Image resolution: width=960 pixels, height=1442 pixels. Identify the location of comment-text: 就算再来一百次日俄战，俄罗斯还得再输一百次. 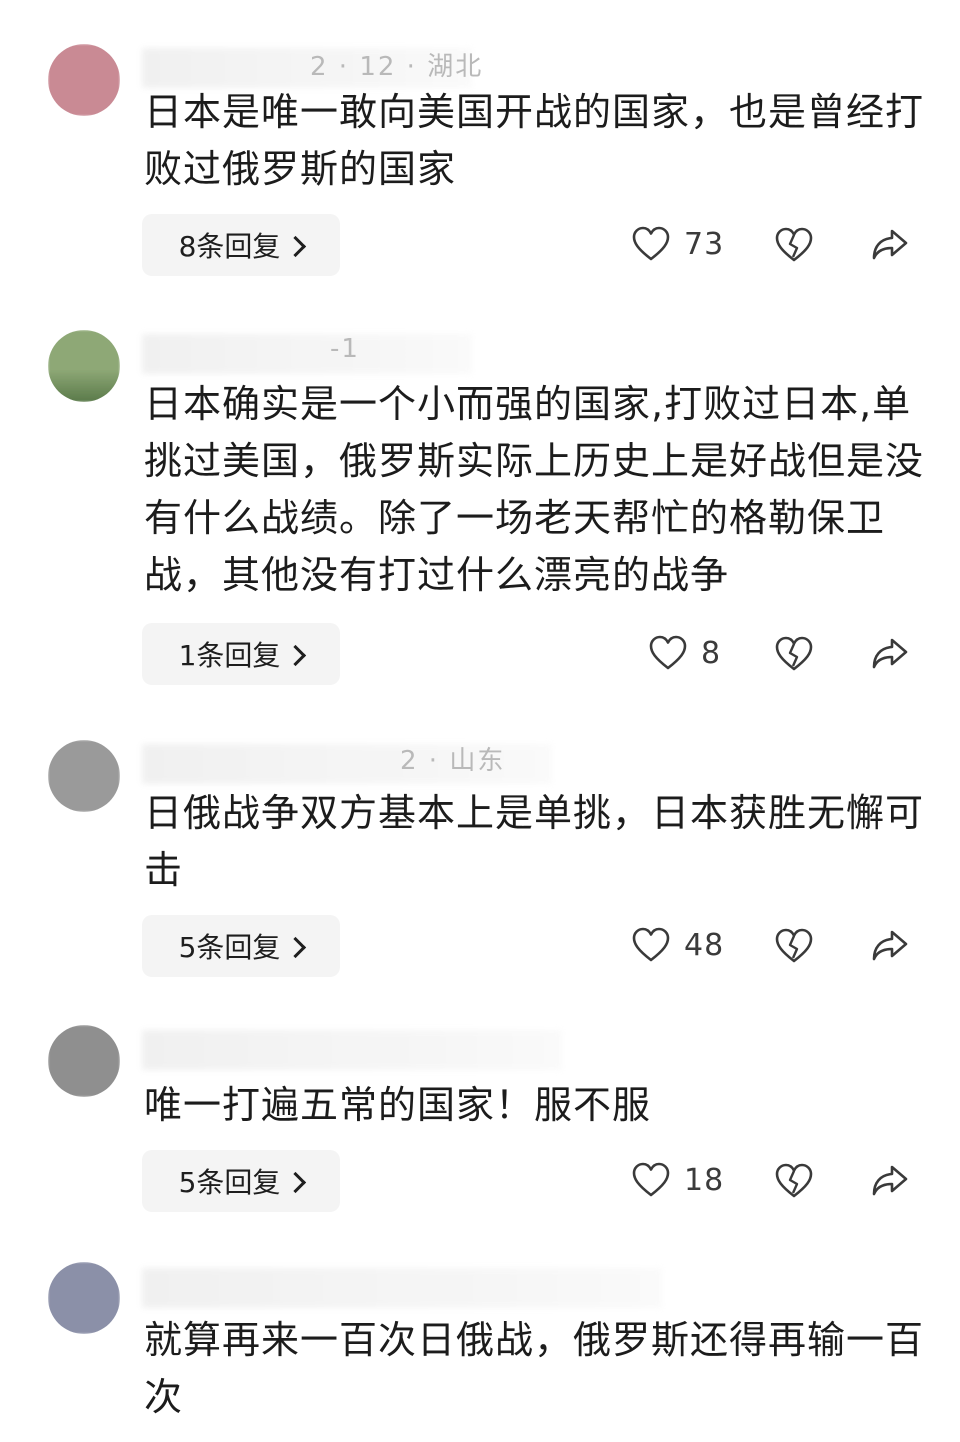
(534, 1368).